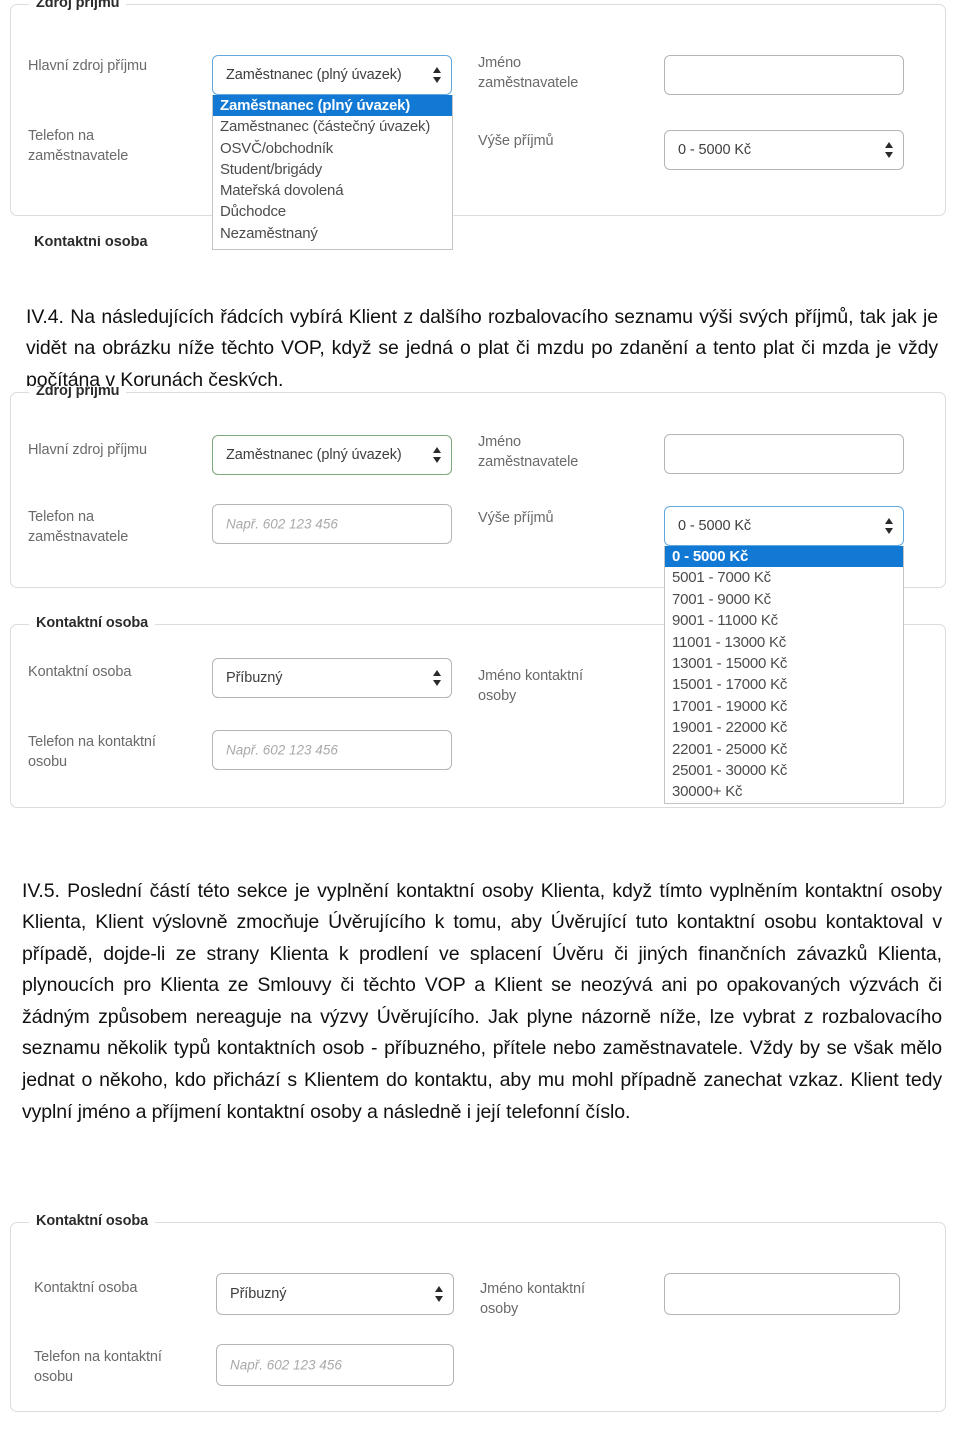  What do you see at coordinates (332, 233) in the screenshot?
I see `dropdown-option: Nezaměstnaný` at bounding box center [332, 233].